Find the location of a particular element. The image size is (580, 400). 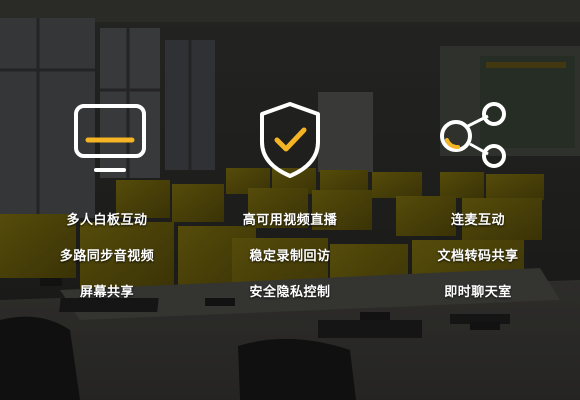

feature-label-multi-av-sync: 多路同步音视频 is located at coordinates (107, 256).